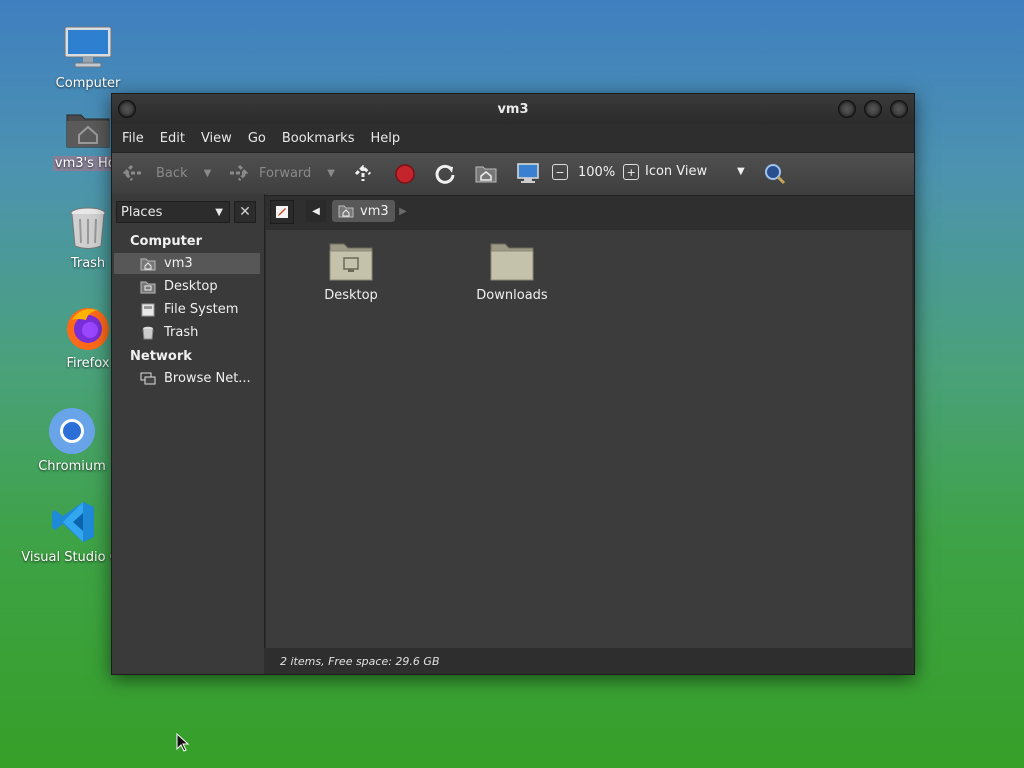 This screenshot has height=768, width=1024. Describe the element at coordinates (631, 172) in the screenshot. I see `zoom-in-icon: +` at that location.